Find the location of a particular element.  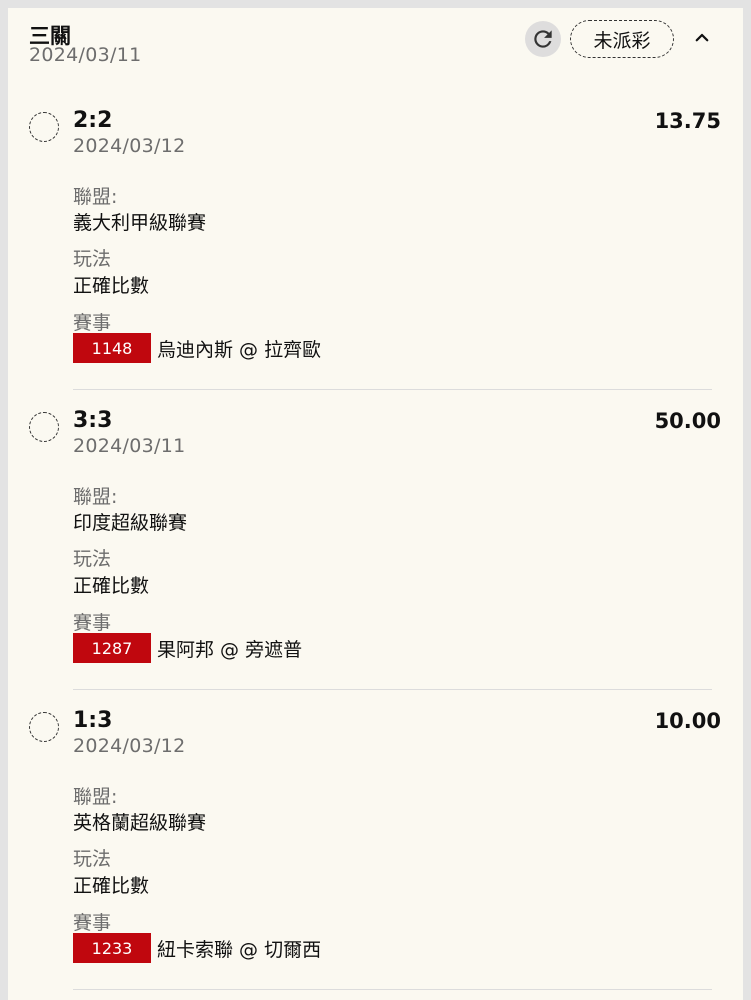

match-number-badge: 1233 is located at coordinates (112, 948).